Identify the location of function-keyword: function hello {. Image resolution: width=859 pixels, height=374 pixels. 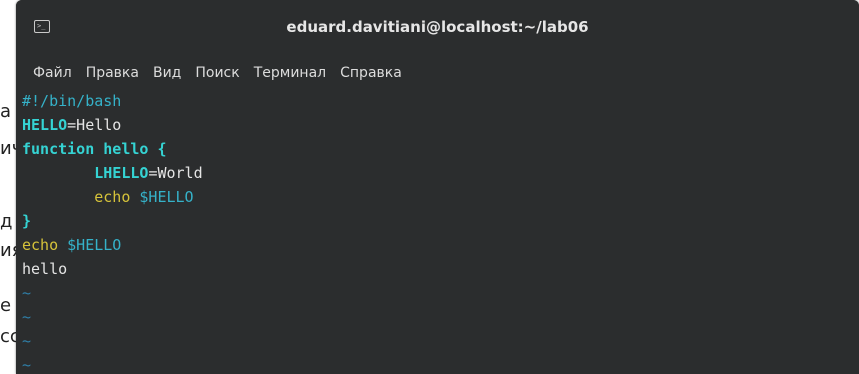
(94, 149).